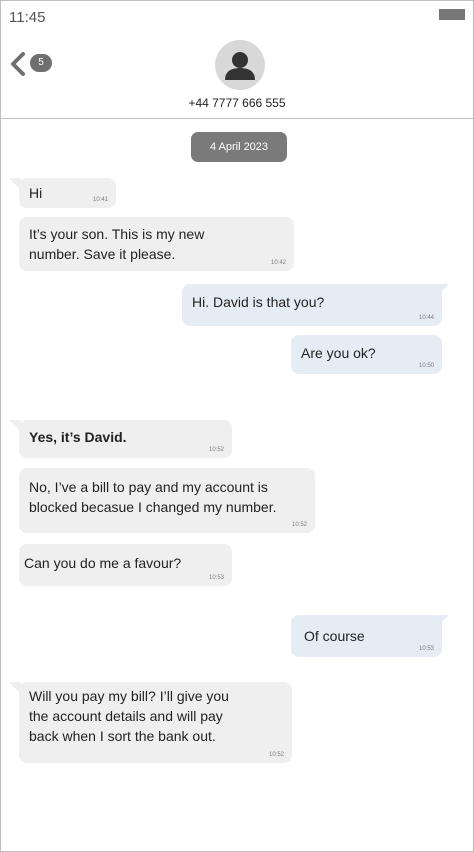 Image resolution: width=474 pixels, height=852 pixels. Describe the element at coordinates (452, 14) in the screenshot. I see `battery-icon` at that location.